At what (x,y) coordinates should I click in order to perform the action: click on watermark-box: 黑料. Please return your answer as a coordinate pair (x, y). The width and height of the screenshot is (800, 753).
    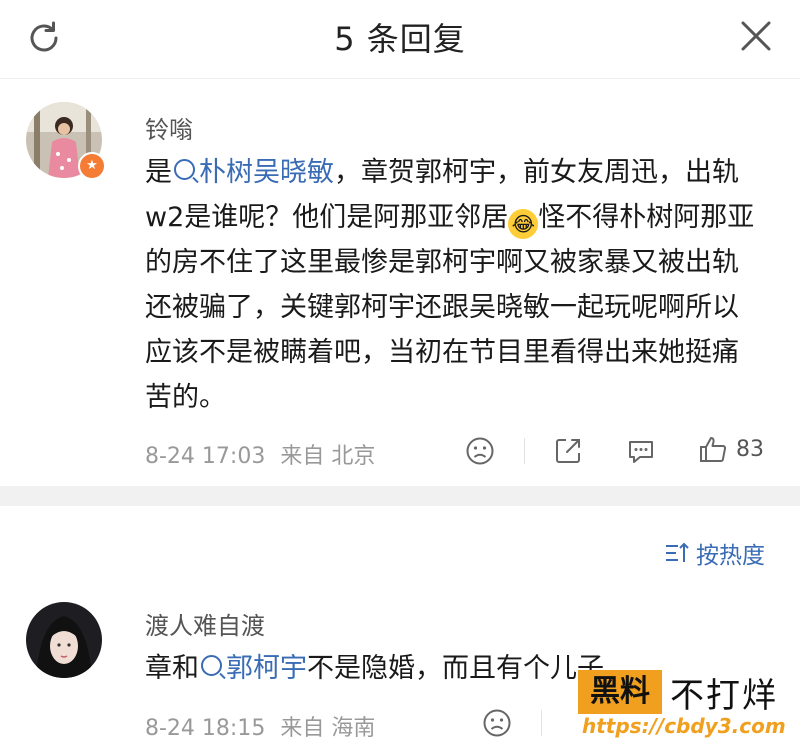
    Looking at the image, I should click on (620, 692).